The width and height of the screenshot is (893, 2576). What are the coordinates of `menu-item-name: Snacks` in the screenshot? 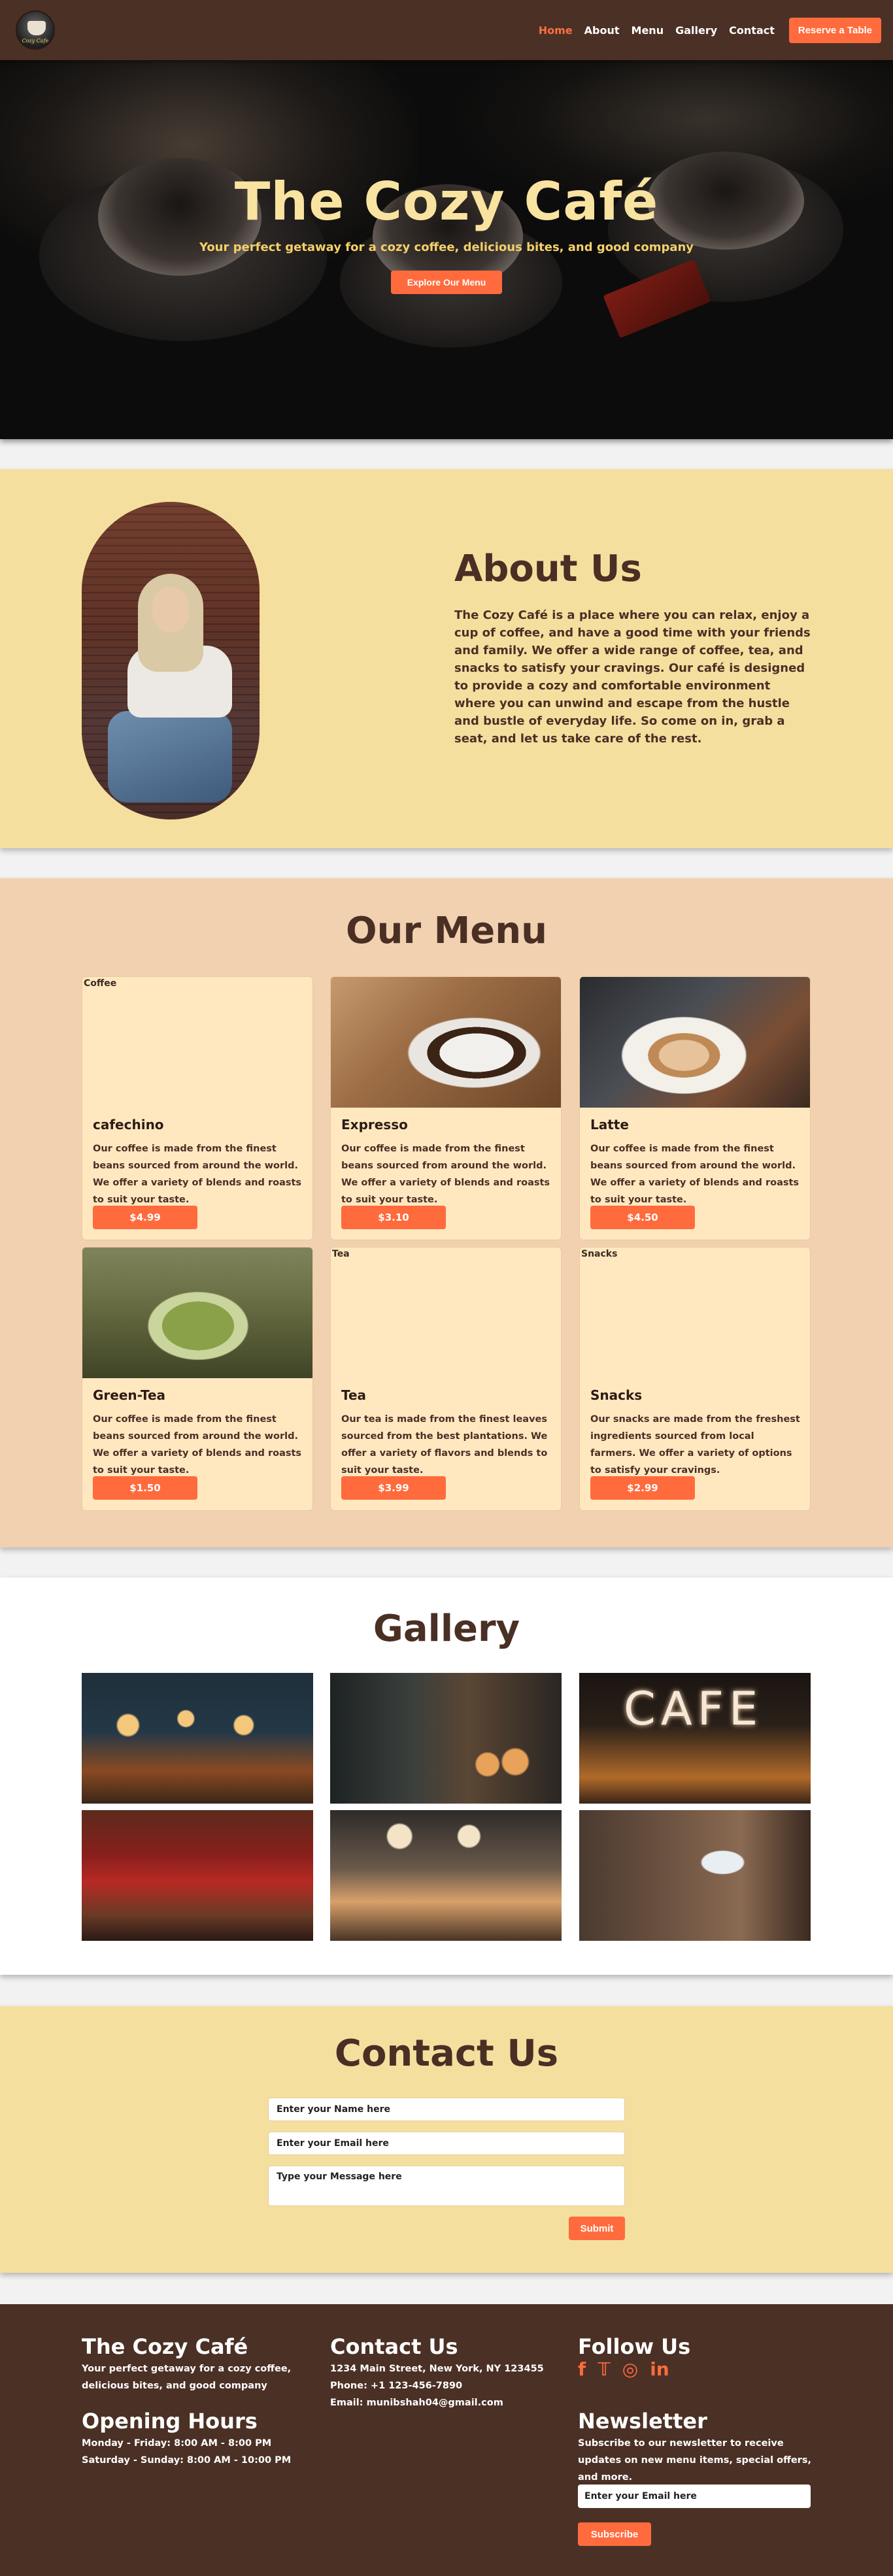 It's located at (616, 1395).